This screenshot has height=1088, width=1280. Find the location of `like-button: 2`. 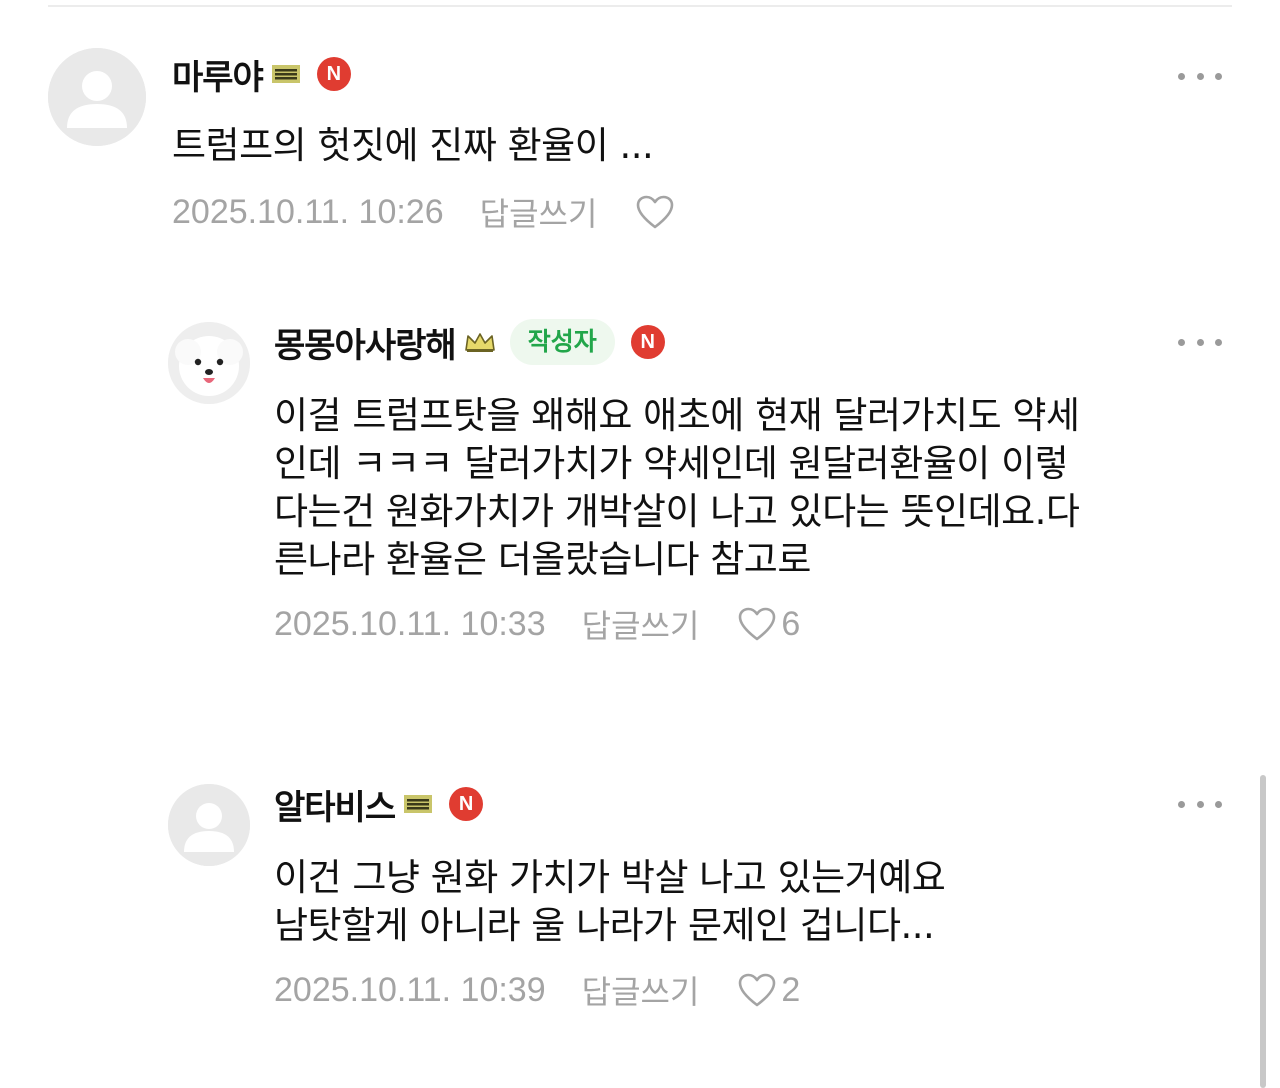

like-button: 2 is located at coordinates (768, 990).